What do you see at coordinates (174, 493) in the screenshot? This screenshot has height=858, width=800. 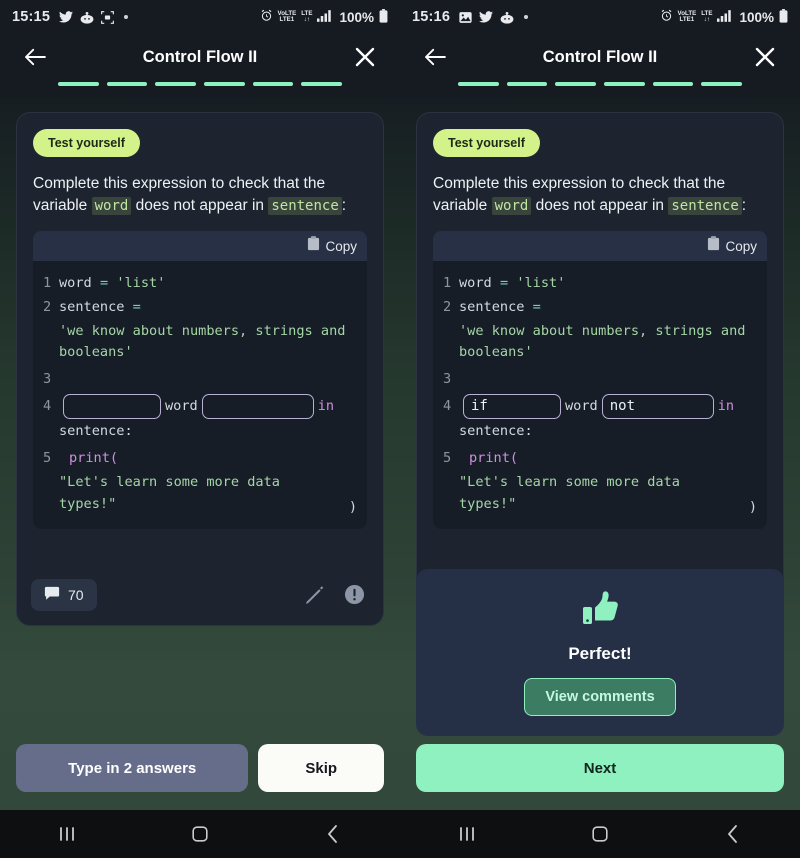 I see `code-token-string: "Let's learn some more data types!"` at bounding box center [174, 493].